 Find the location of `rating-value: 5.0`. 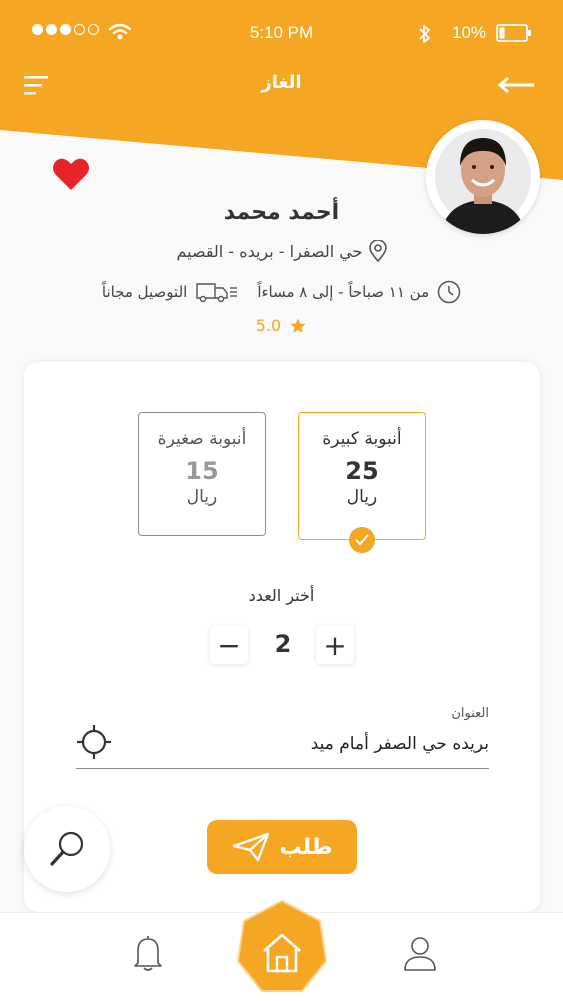

rating-value: 5.0 is located at coordinates (268, 325).